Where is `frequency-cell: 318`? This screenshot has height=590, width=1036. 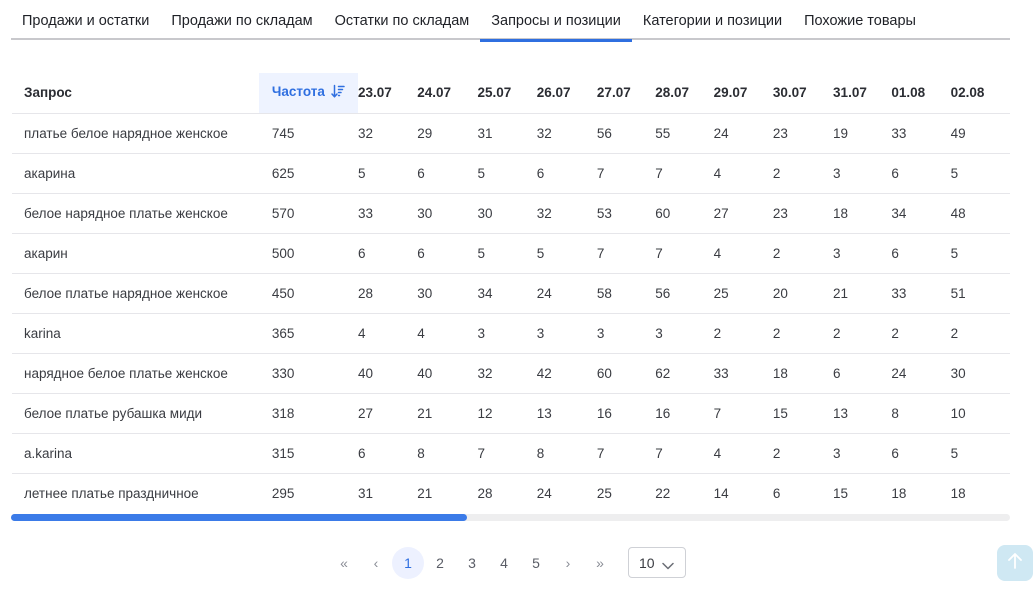 frequency-cell: 318 is located at coordinates (308, 413).